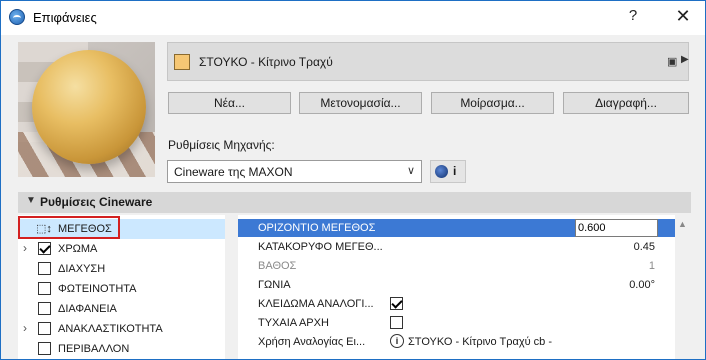  Describe the element at coordinates (233, 172) in the screenshot. I see `engine-select-value: Cineware της MAXON` at that location.